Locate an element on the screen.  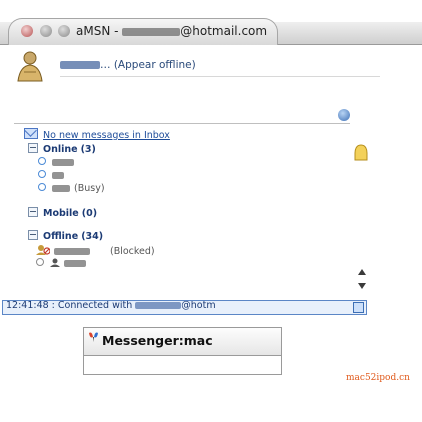
messenger-banner: Messenger:mac is located at coordinates (182, 341).